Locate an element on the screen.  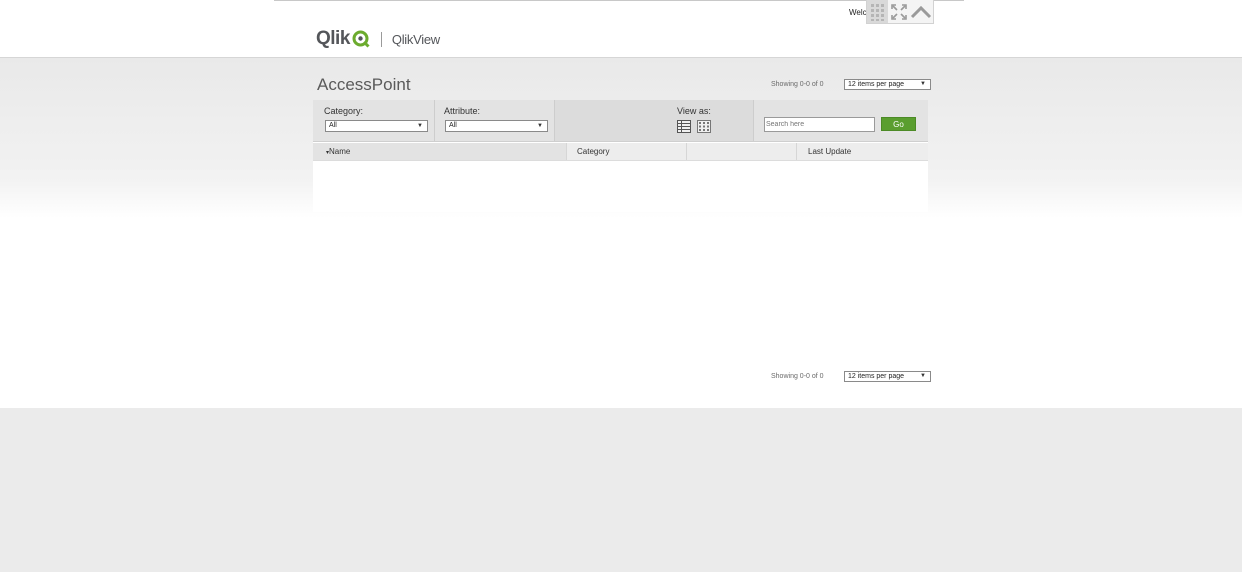
attribute-select: All ▼ is located at coordinates (496, 126).